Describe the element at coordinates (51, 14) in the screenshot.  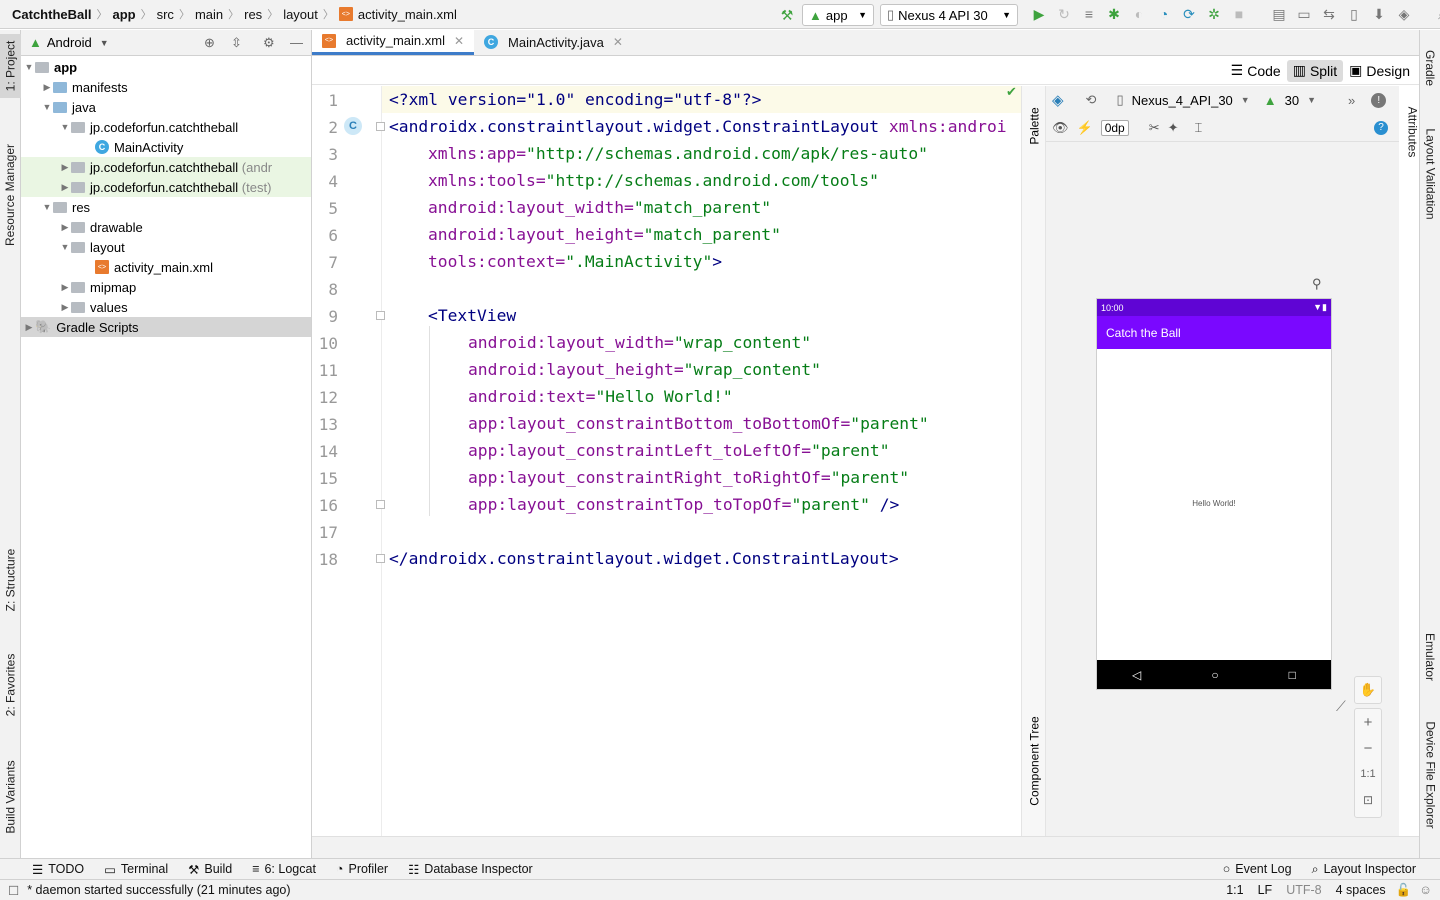
I see `breadcrumb-project: CatchtheBall` at that location.